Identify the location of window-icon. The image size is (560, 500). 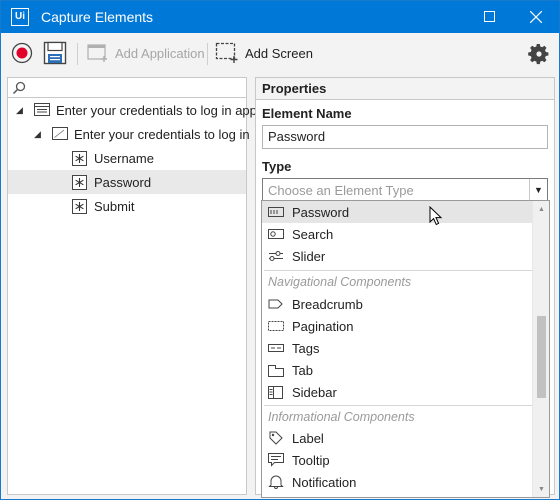
(42, 109).